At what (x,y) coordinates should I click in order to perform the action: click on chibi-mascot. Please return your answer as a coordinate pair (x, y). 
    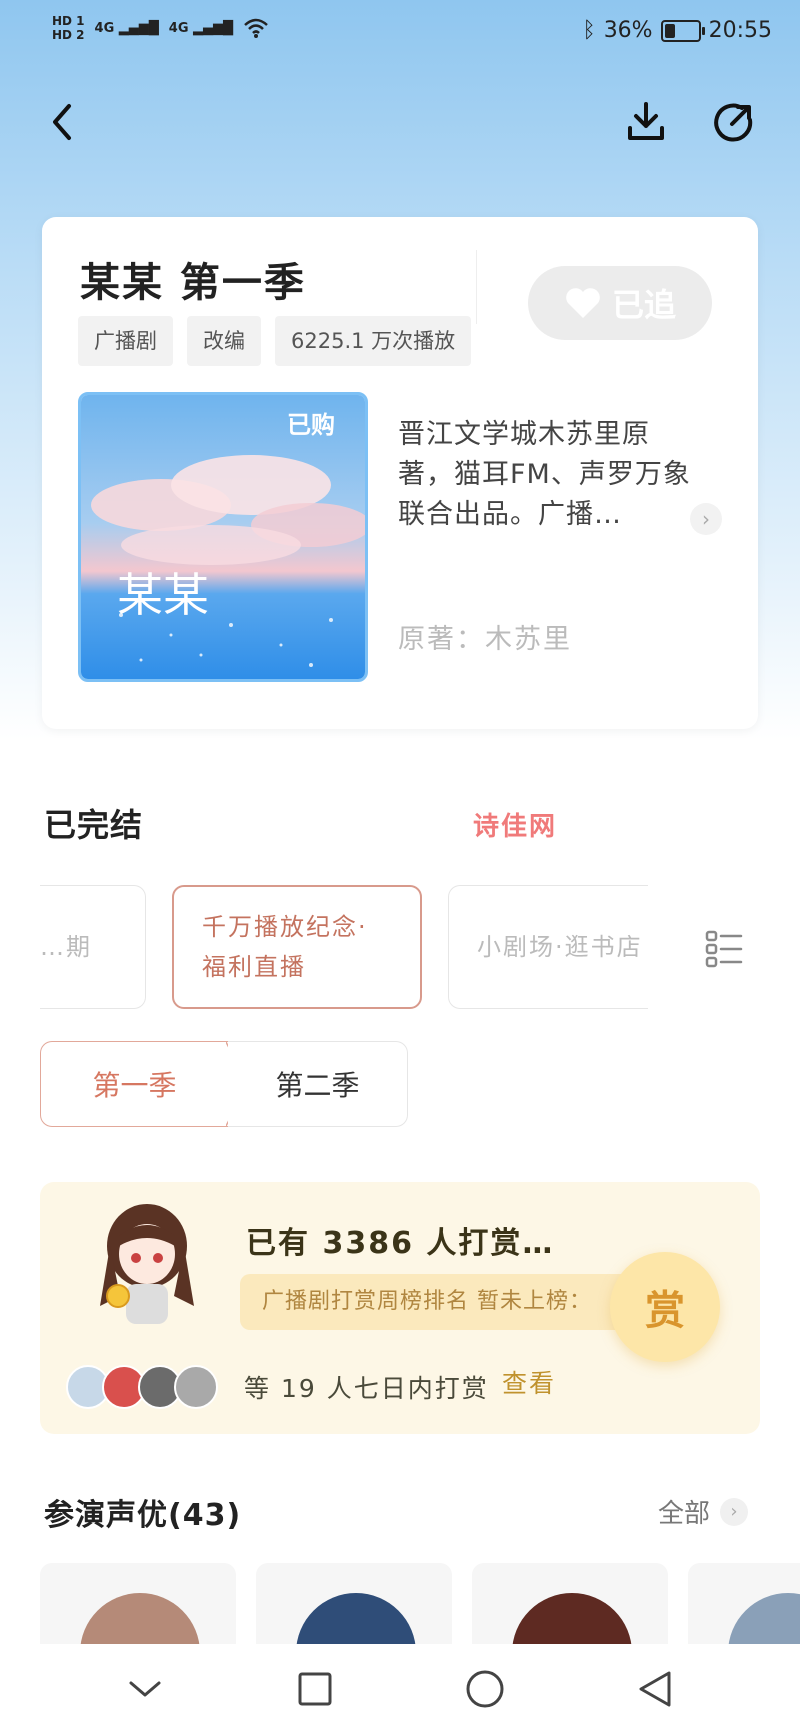
    Looking at the image, I should click on (147, 1264).